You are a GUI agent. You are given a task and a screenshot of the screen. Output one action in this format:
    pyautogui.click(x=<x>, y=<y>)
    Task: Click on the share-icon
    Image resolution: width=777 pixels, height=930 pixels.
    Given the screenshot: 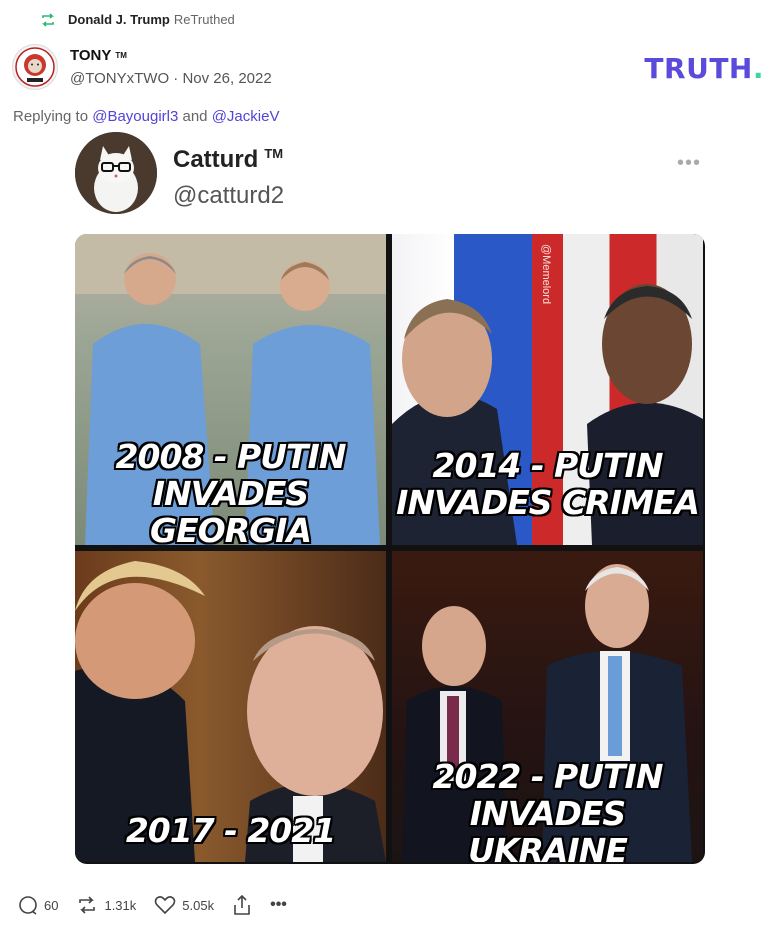 What is the action you would take?
    pyautogui.click(x=242, y=904)
    